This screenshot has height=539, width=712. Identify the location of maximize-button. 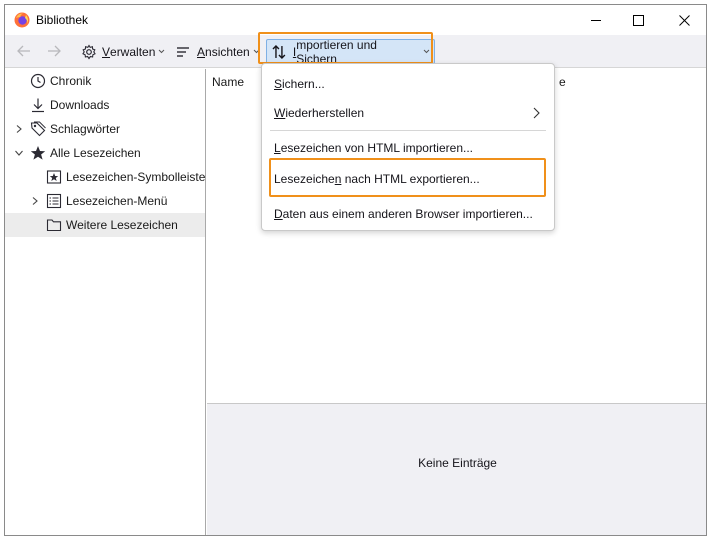
(638, 20).